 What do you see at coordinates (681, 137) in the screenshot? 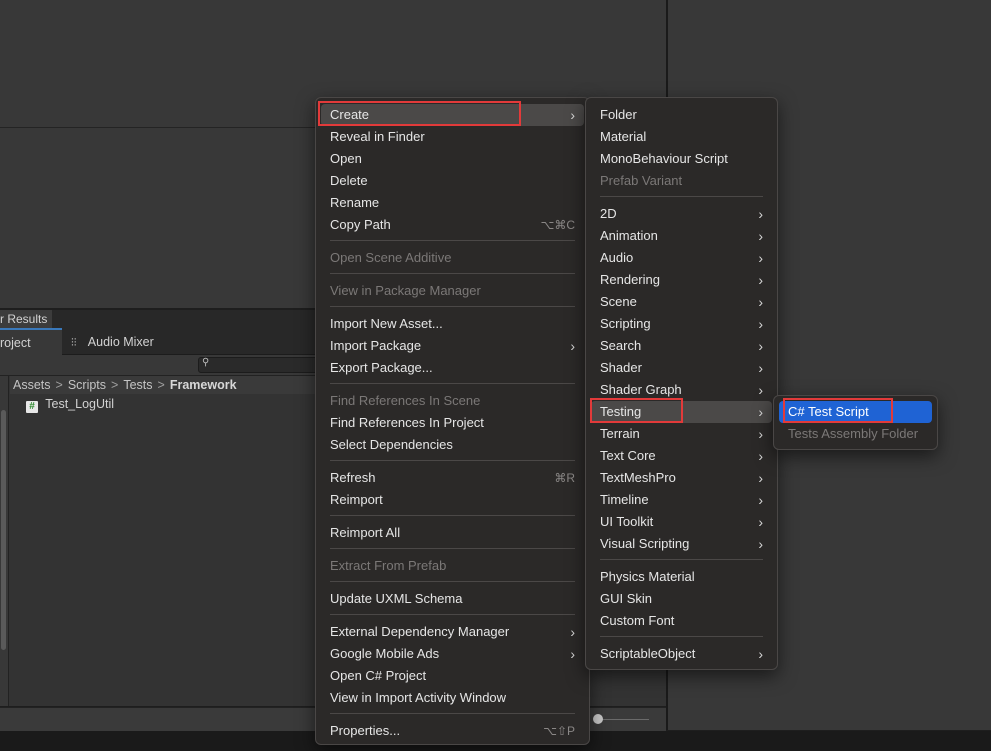
I see `create-item-material: Material` at bounding box center [681, 137].